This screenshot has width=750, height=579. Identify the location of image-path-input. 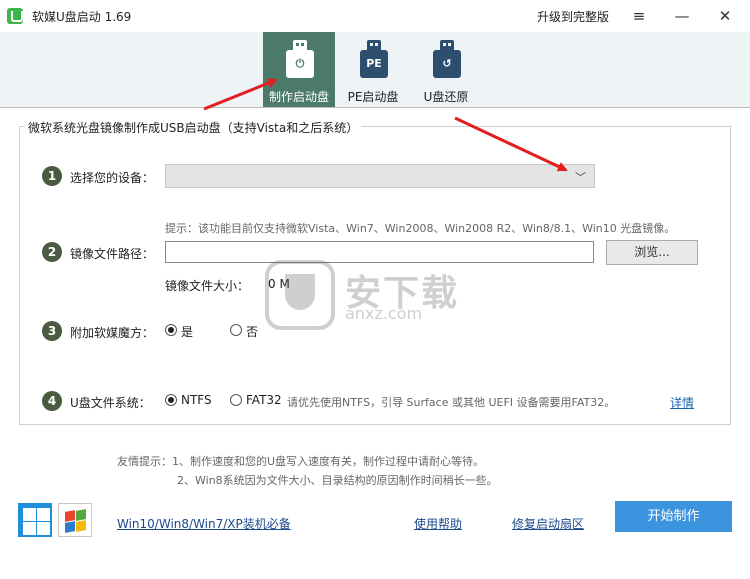
(379, 252).